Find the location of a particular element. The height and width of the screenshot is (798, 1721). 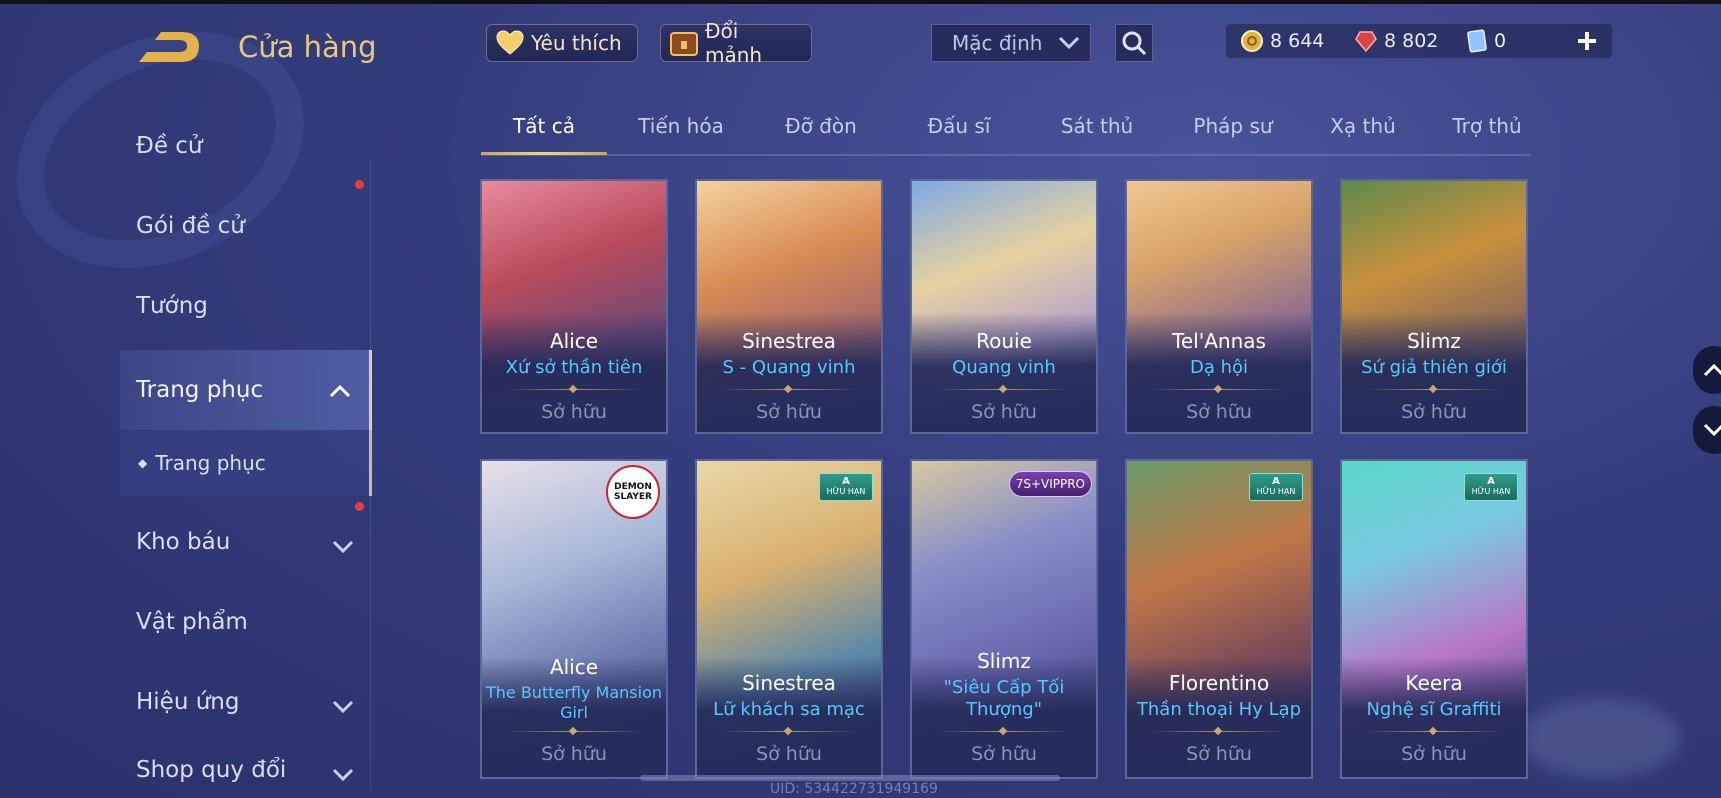

gem-currency: 8 802 is located at coordinates (1396, 41).